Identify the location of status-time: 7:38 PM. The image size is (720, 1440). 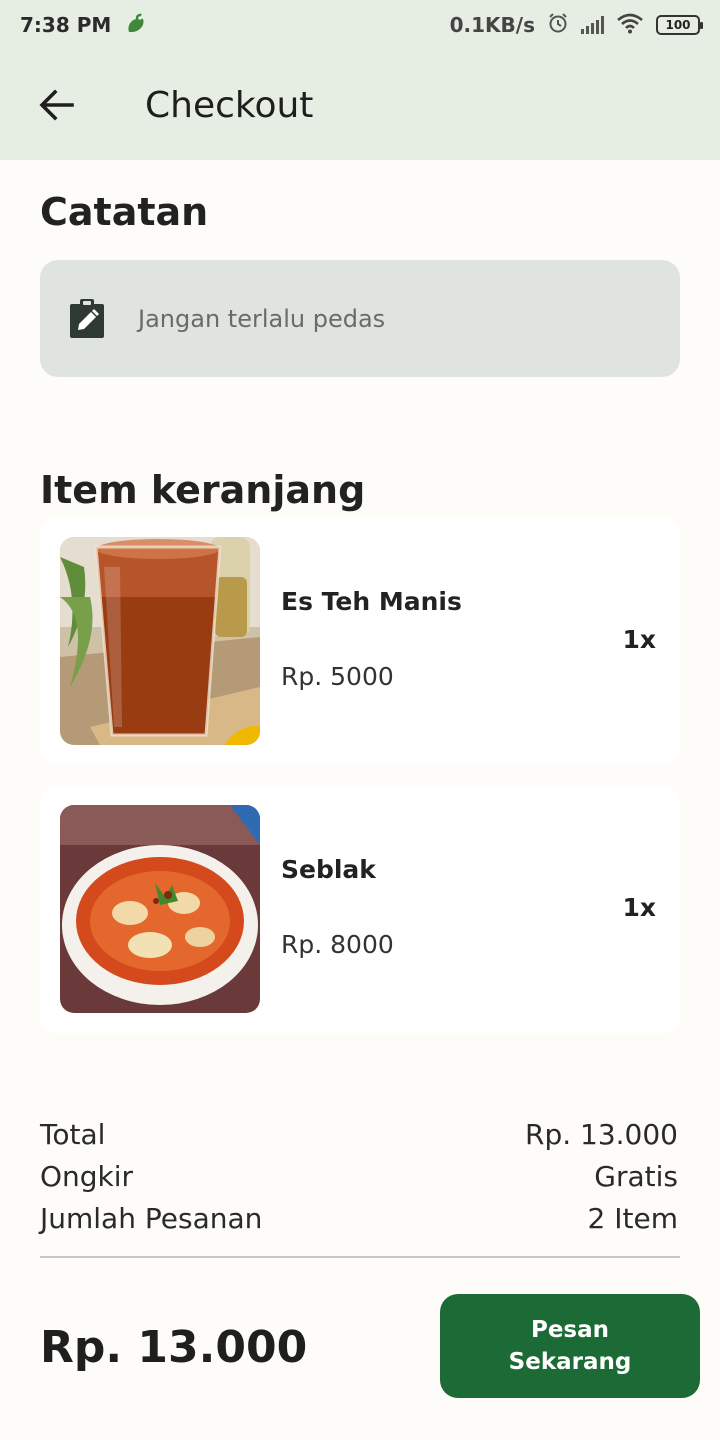
(66, 25).